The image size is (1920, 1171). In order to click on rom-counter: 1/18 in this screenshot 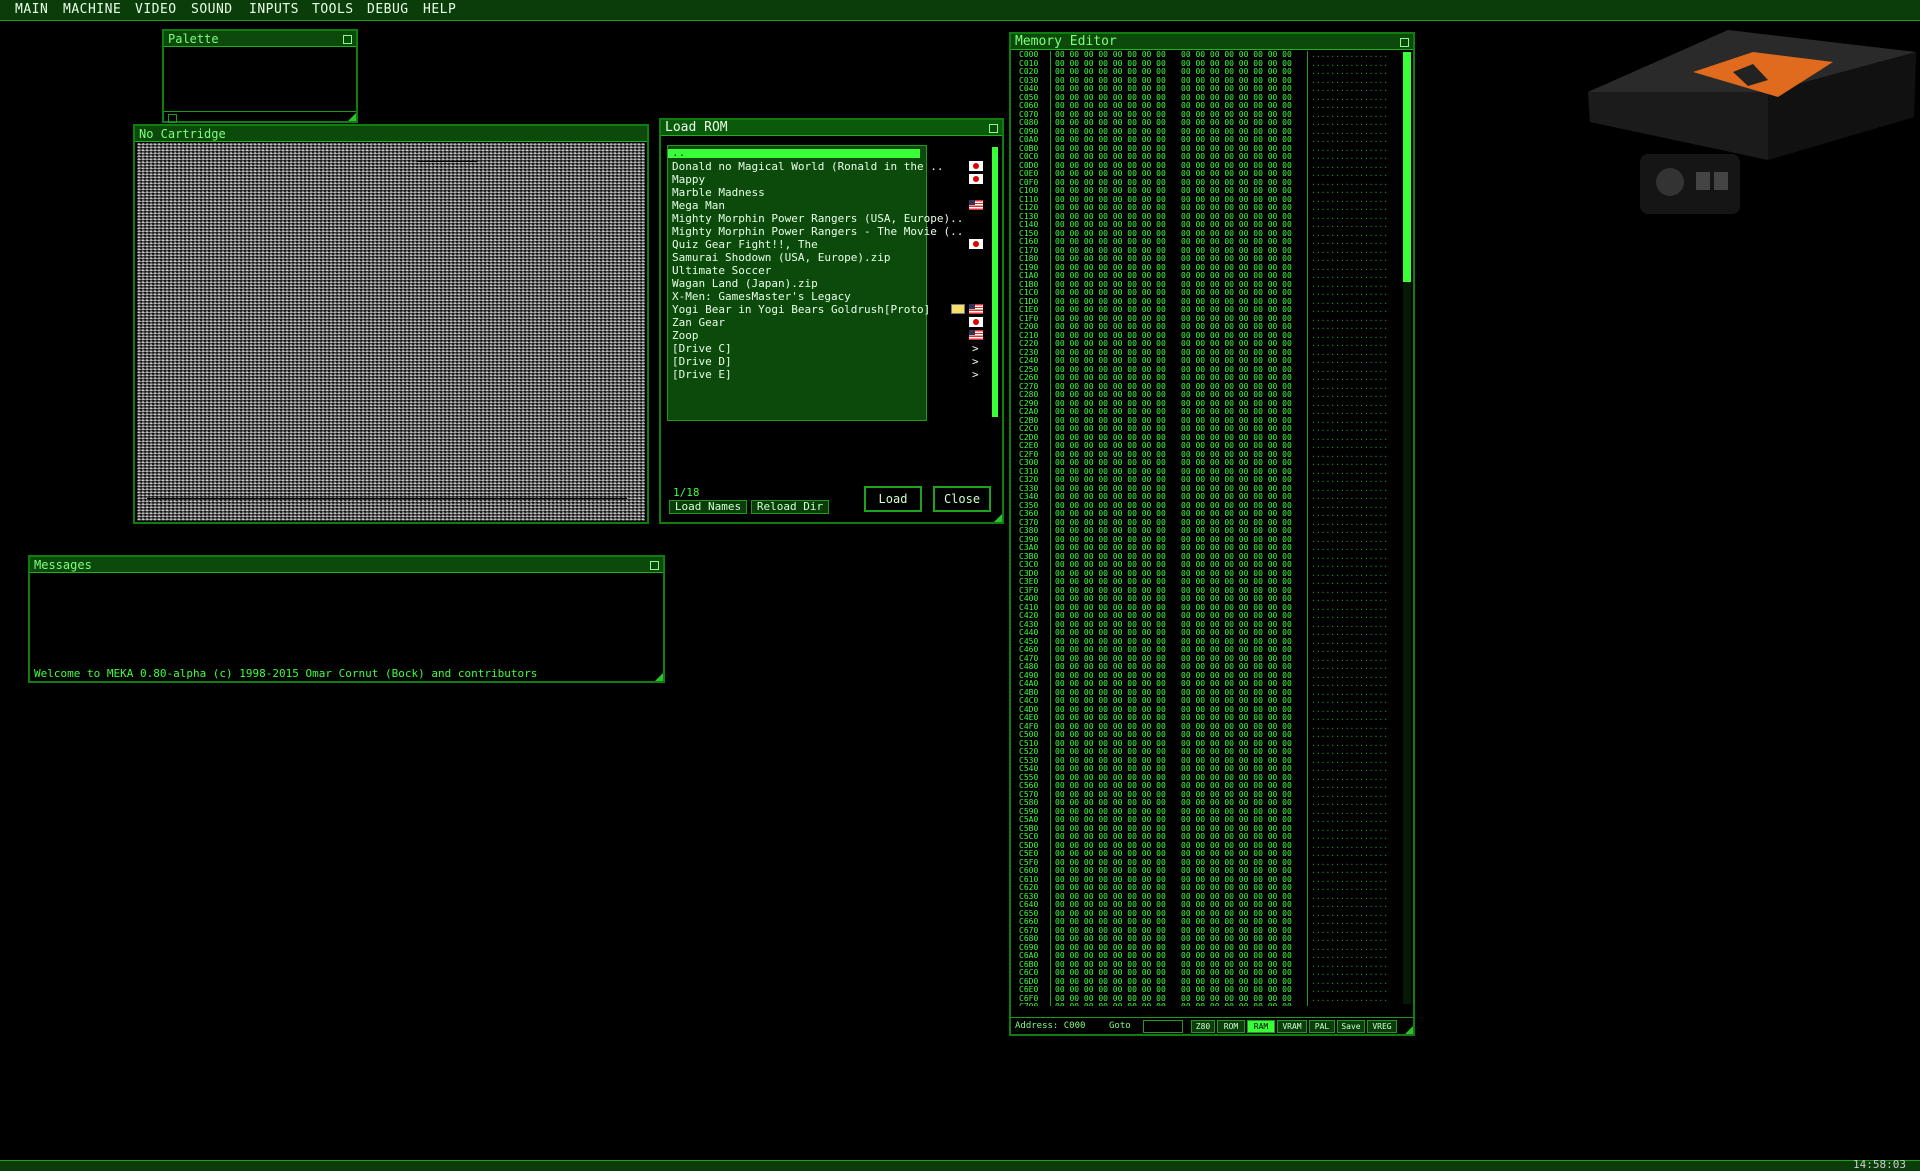, I will do `click(686, 492)`.